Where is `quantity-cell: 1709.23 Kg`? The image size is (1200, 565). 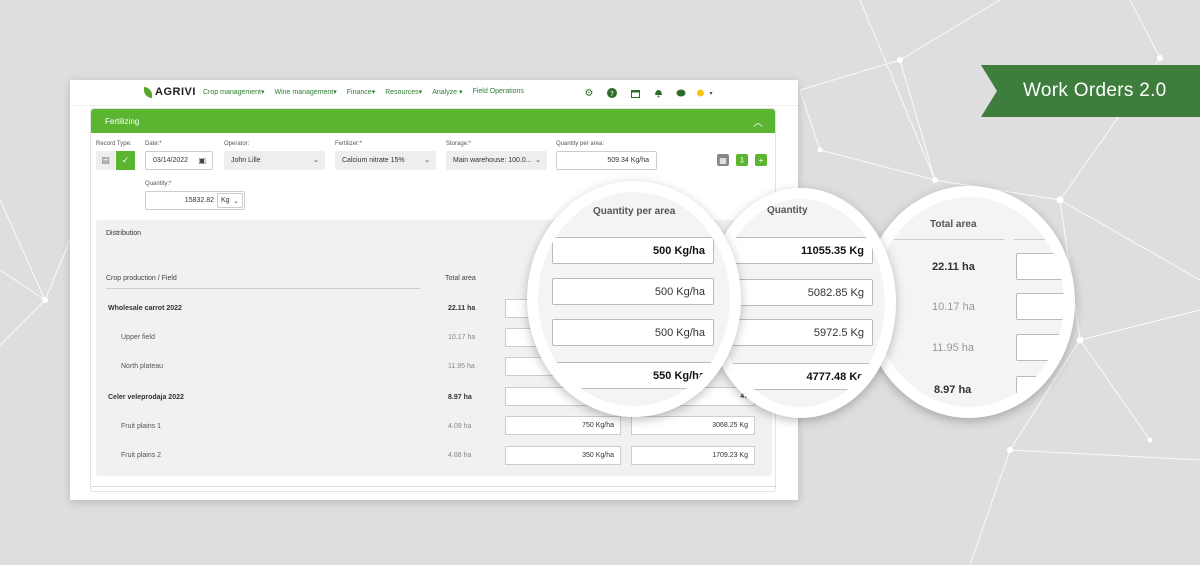 quantity-cell: 1709.23 Kg is located at coordinates (693, 455).